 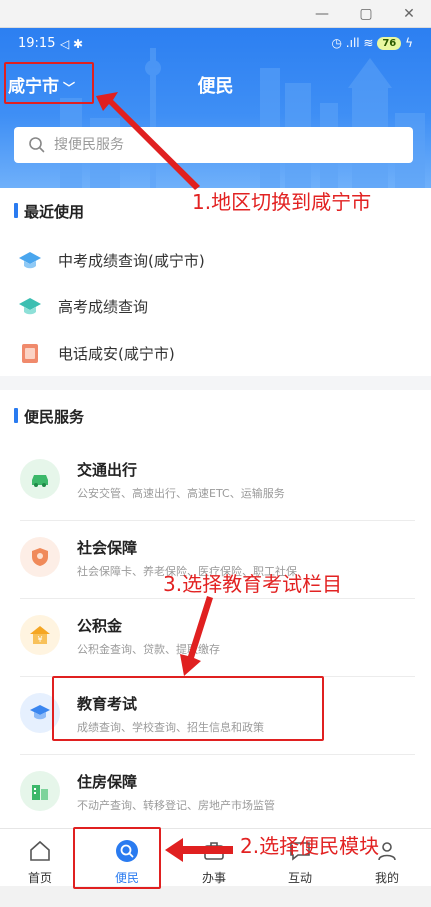 I want to click on search-icon, so click(x=37, y=145).